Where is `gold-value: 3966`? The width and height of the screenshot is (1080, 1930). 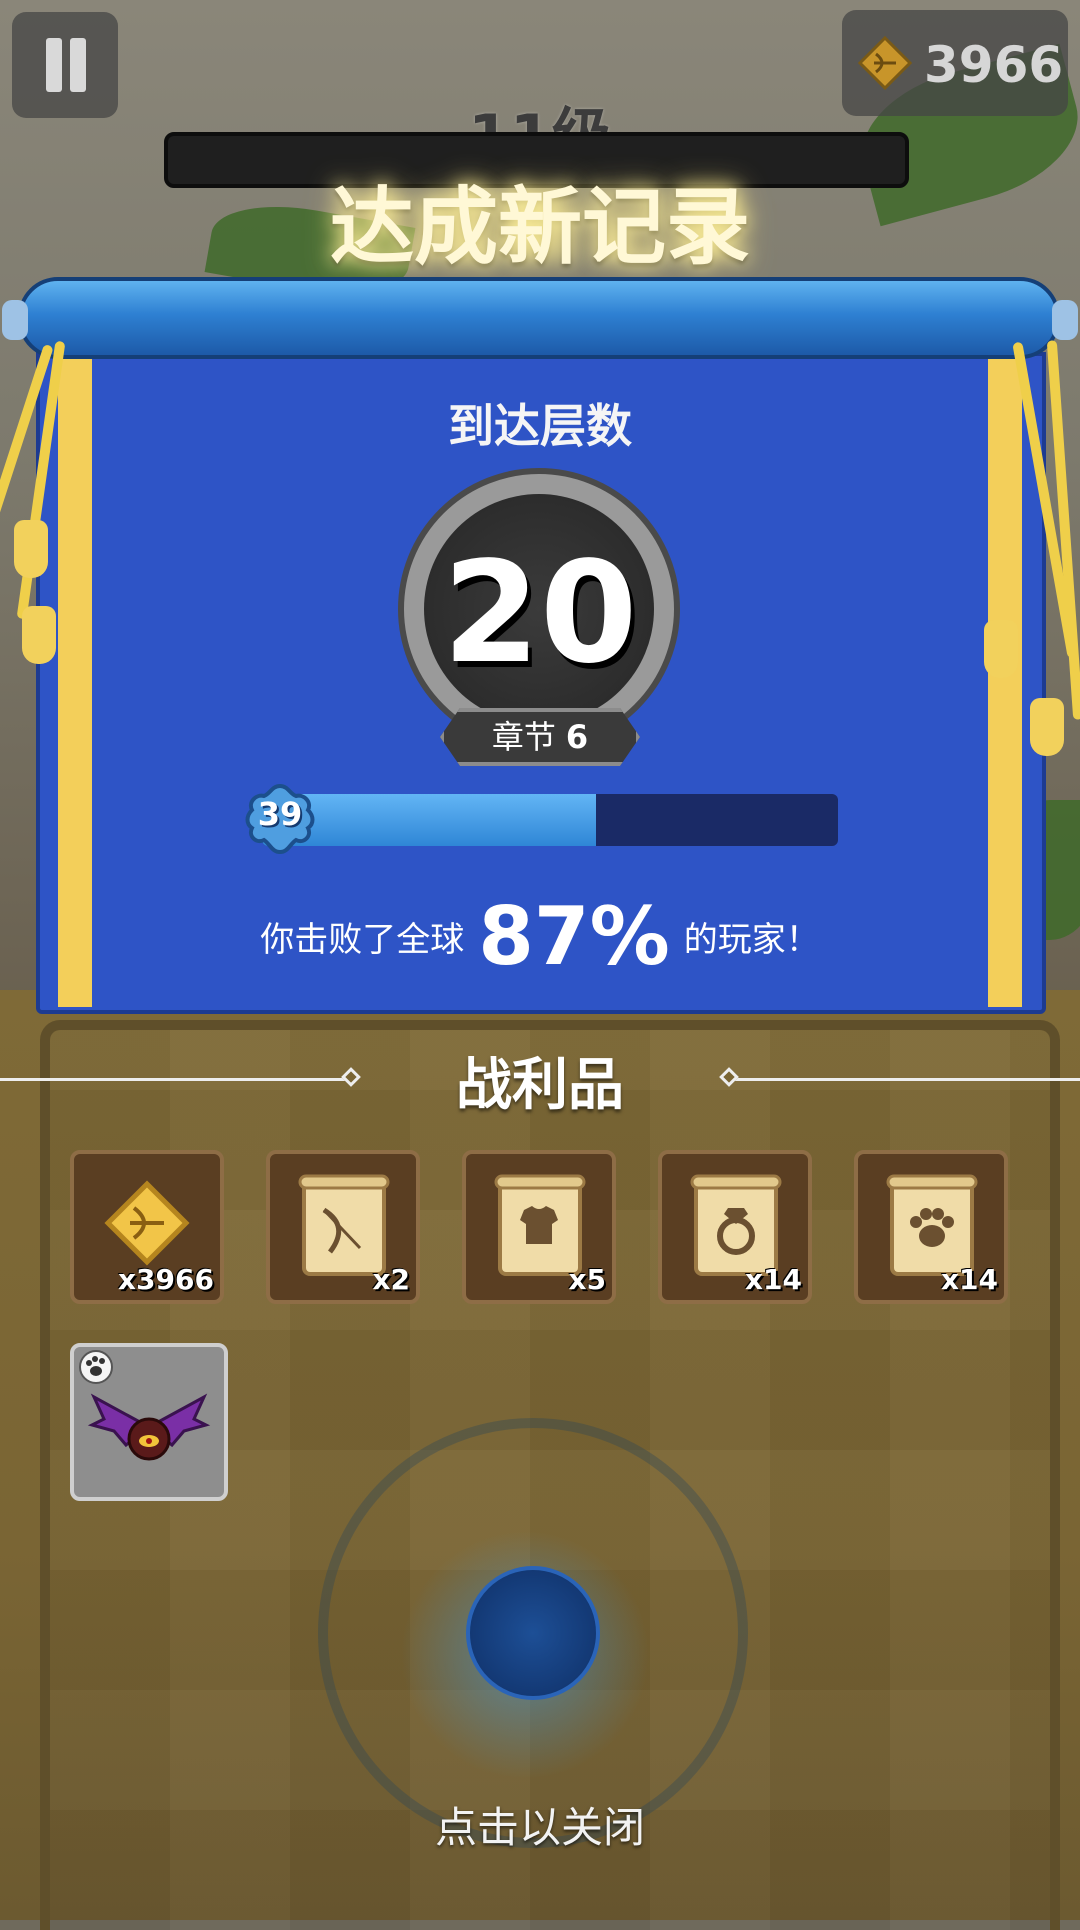 gold-value: 3966 is located at coordinates (994, 65).